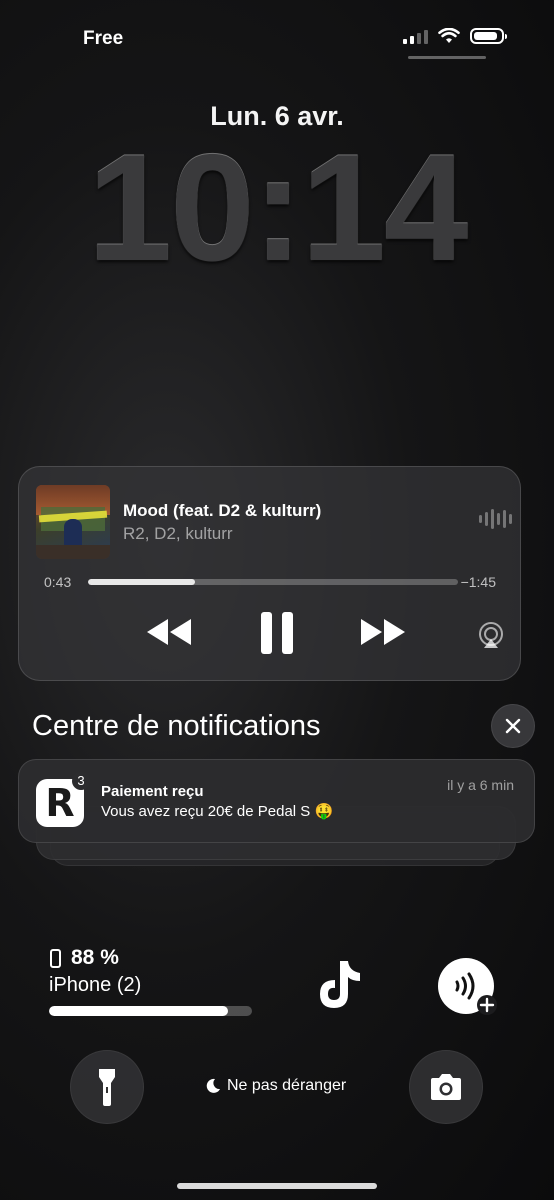  I want to click on forward-icon, so click(383, 632).